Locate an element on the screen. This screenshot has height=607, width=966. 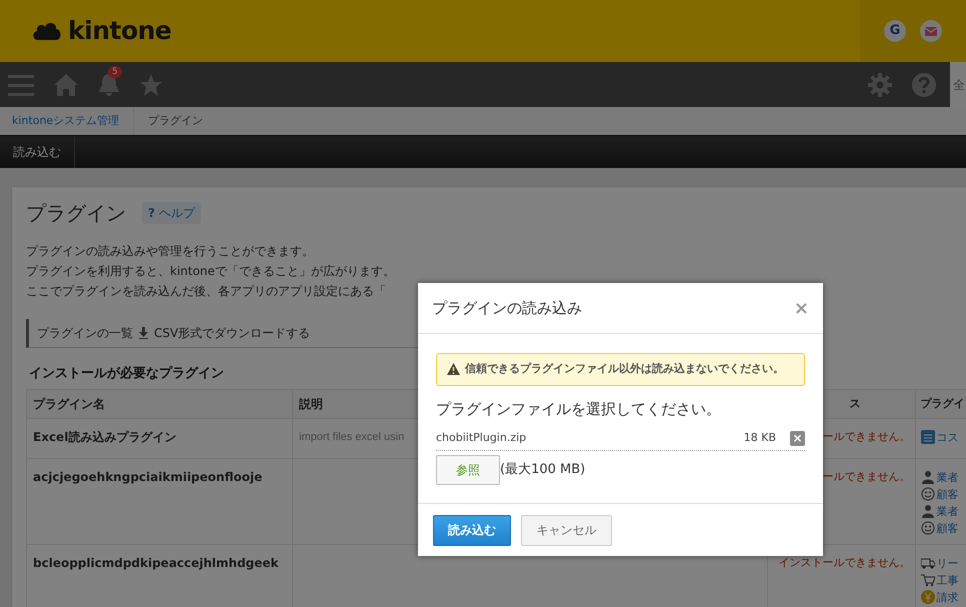
truck-icon is located at coordinates (927, 563).